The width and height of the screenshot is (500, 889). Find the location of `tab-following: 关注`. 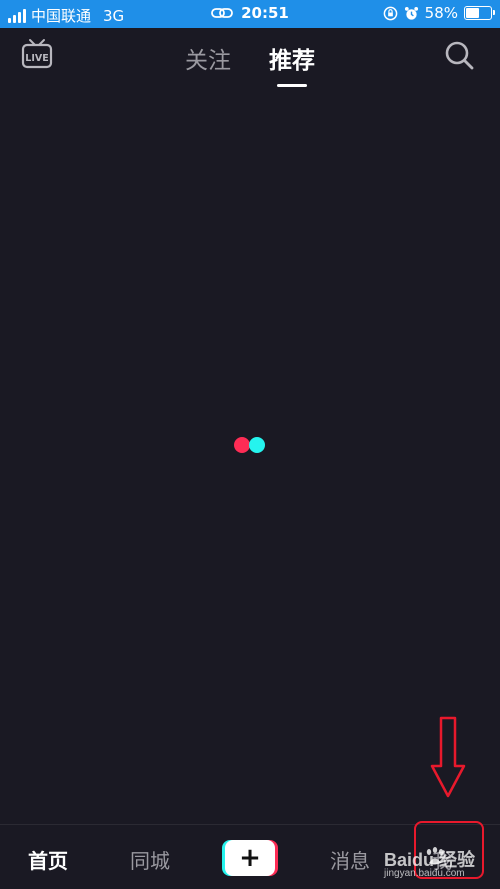

tab-following: 关注 is located at coordinates (208, 58).